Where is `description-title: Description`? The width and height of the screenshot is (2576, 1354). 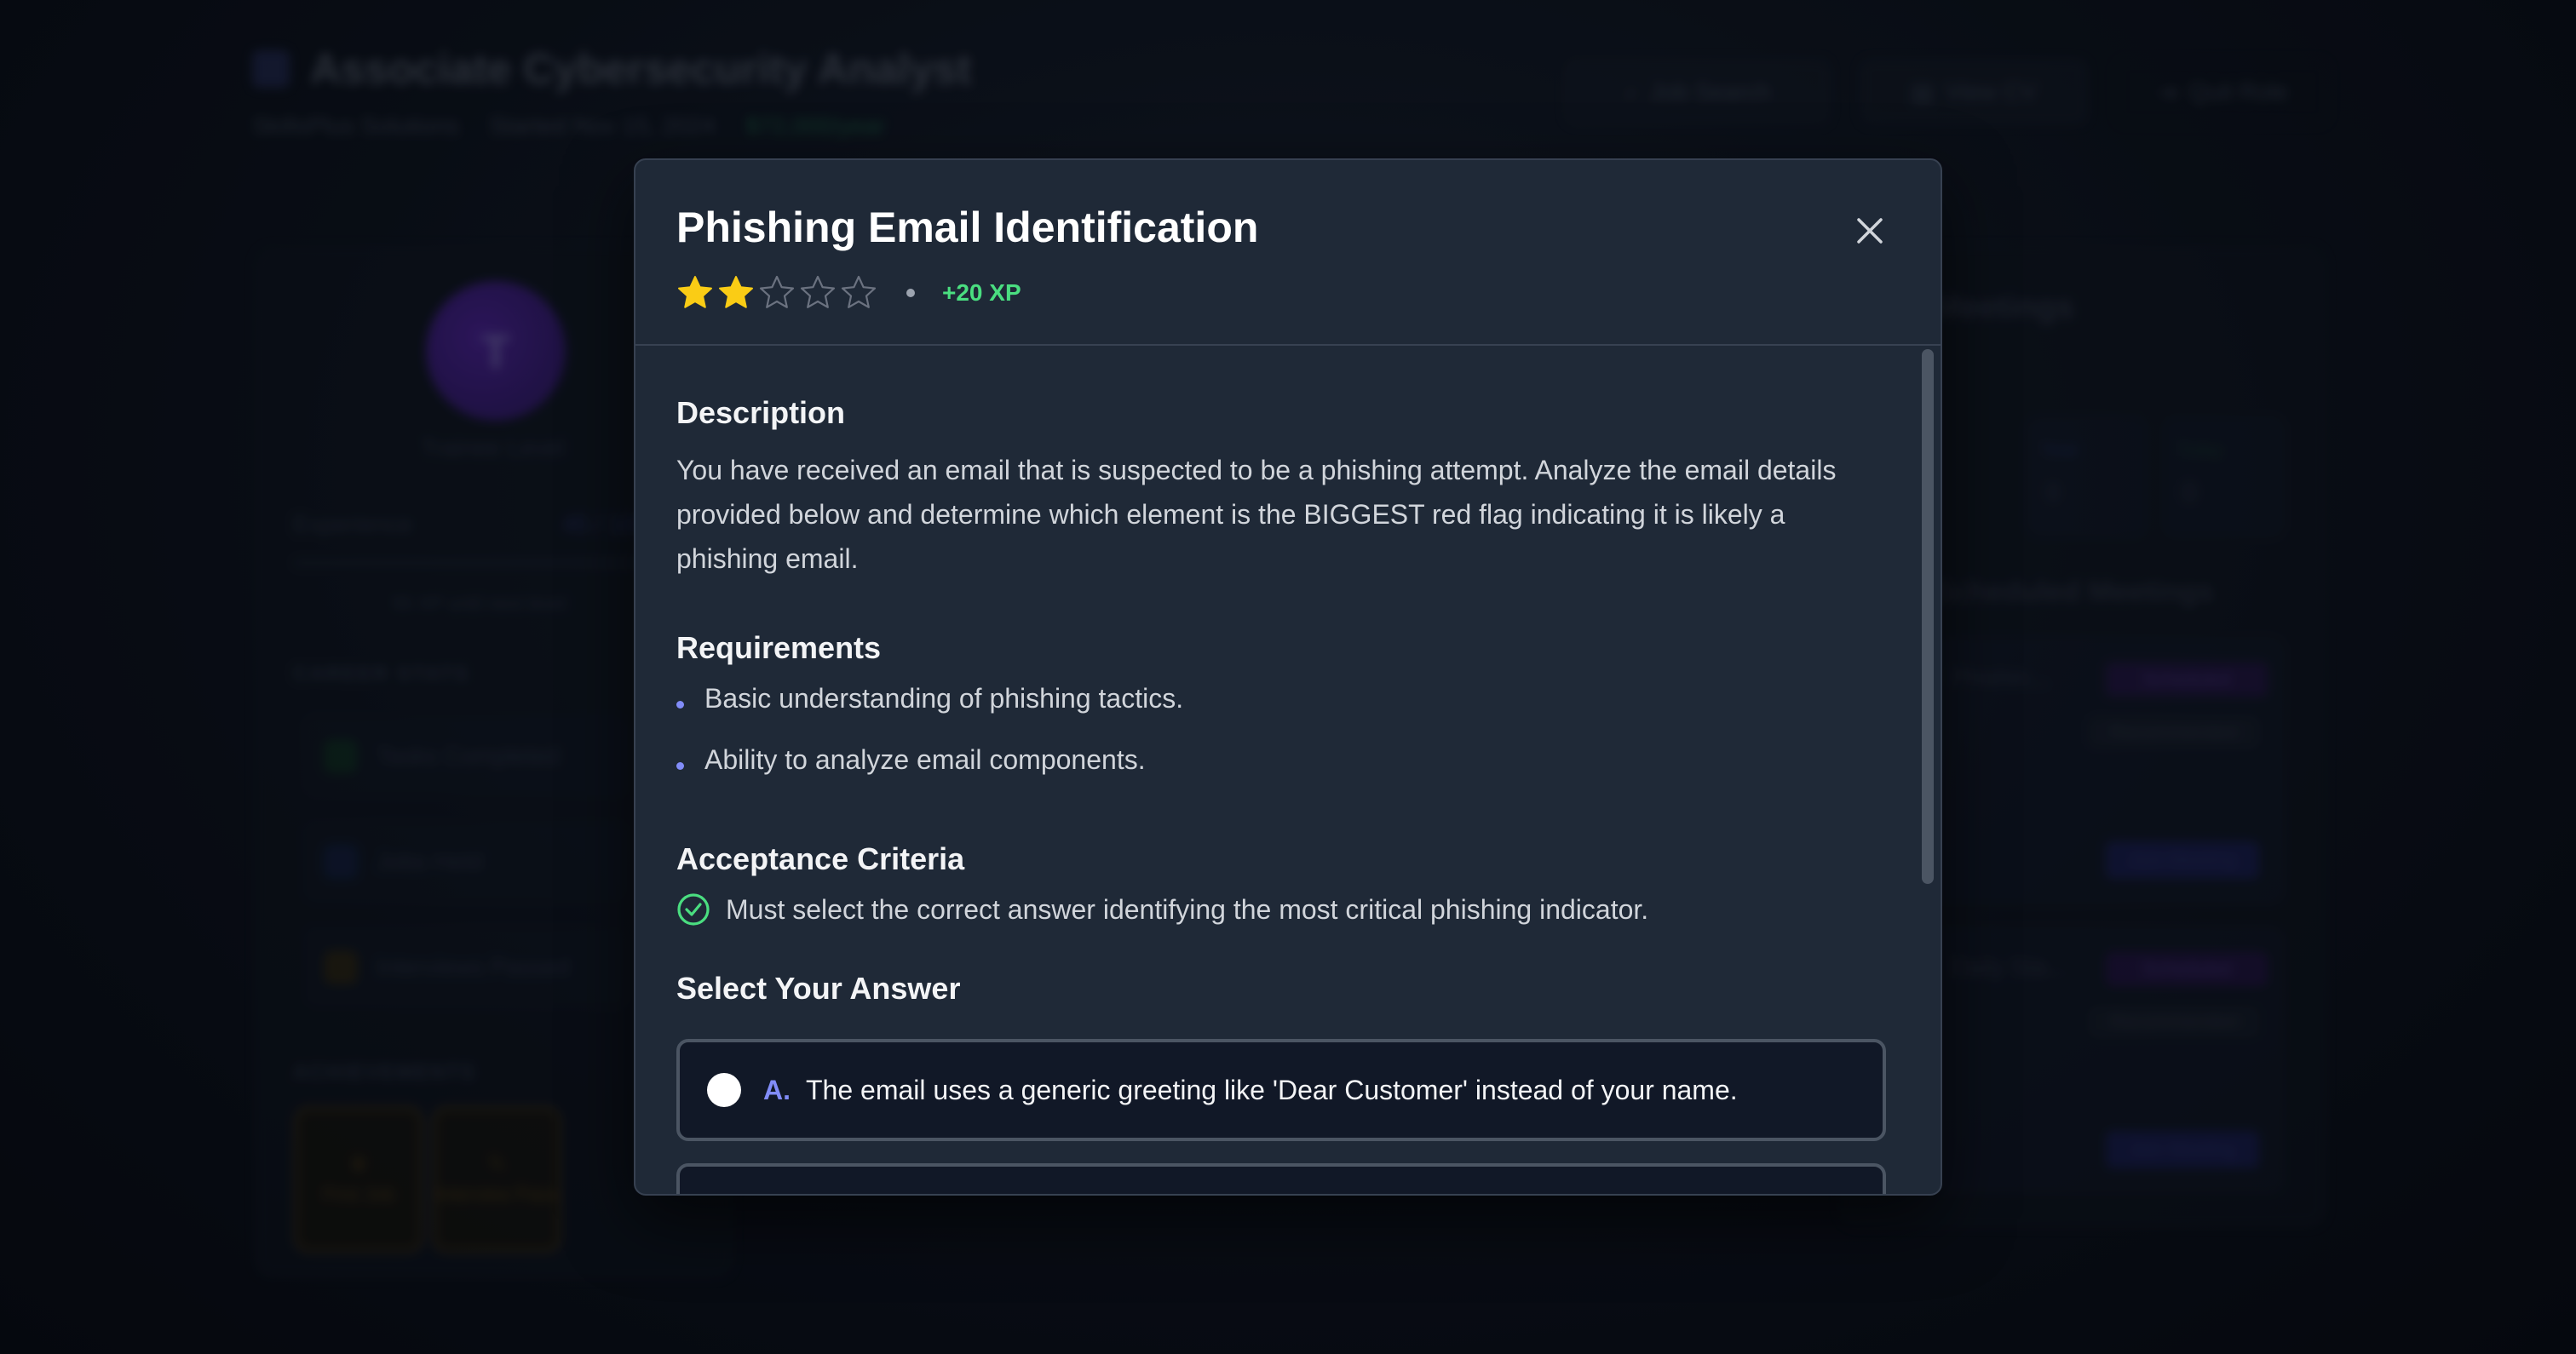
description-title: Description is located at coordinates (761, 412).